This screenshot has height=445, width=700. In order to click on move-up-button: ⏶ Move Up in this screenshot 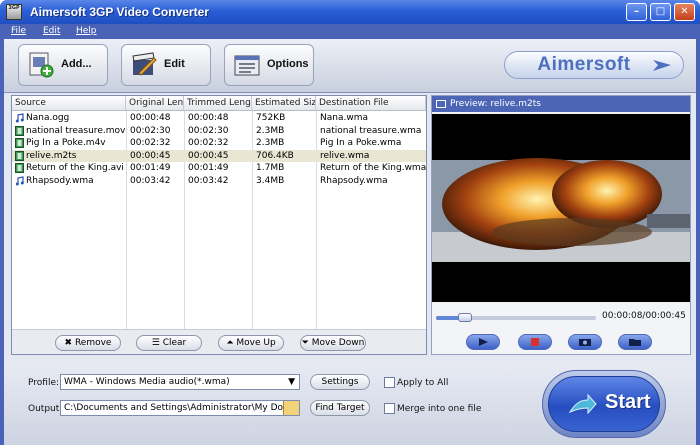, I will do `click(251, 343)`.